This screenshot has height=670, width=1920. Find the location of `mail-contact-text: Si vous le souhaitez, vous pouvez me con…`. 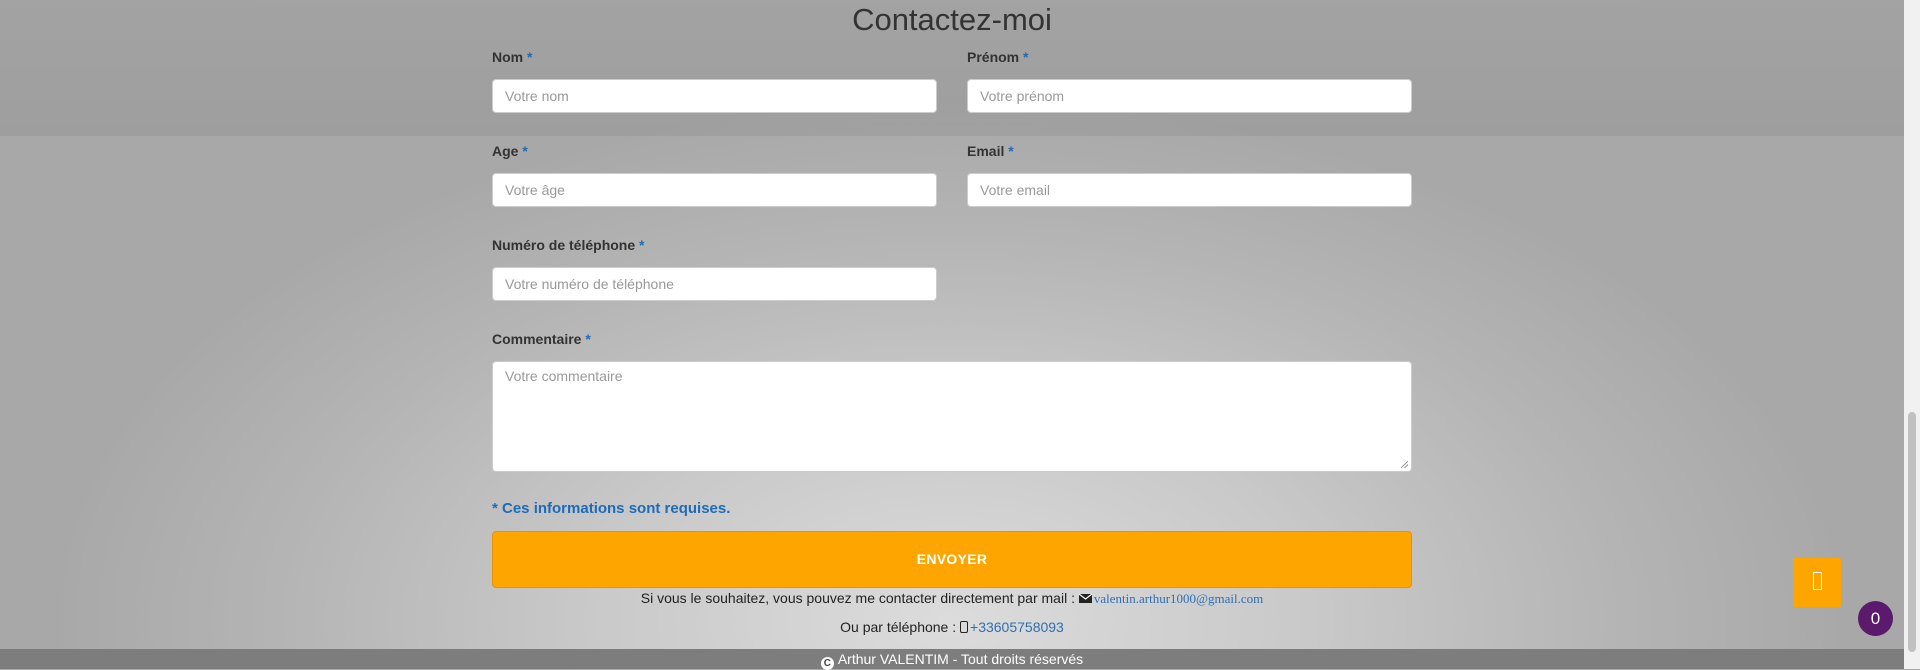

mail-contact-text: Si vous le souhaitez, vous pouvez me con… is located at coordinates (857, 598).